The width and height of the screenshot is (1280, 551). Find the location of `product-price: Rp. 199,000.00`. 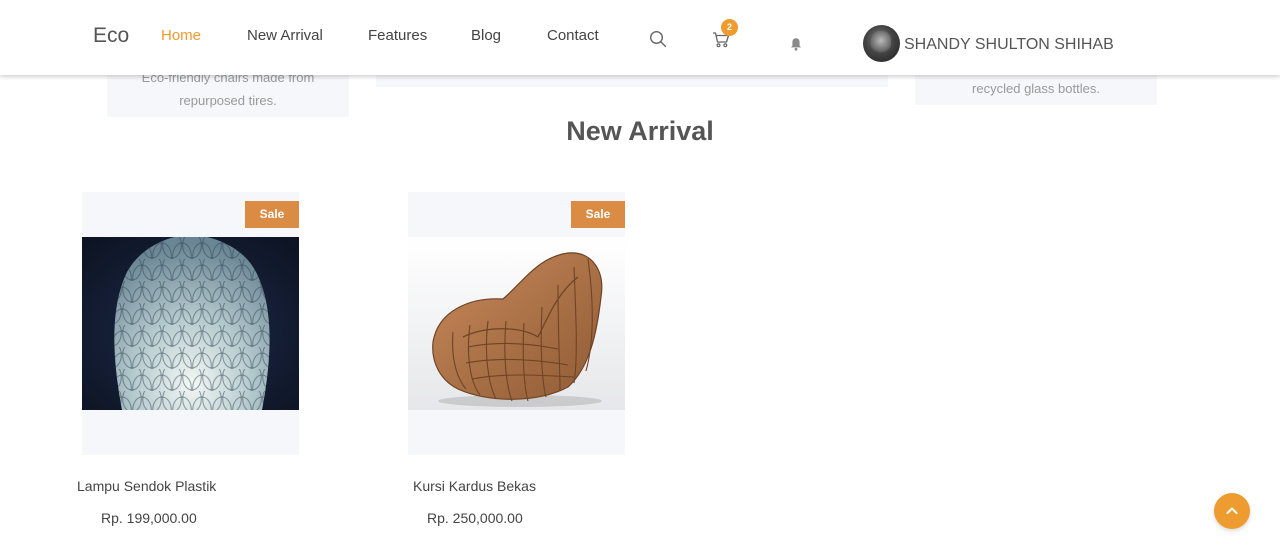

product-price: Rp. 199,000.00 is located at coordinates (149, 518).